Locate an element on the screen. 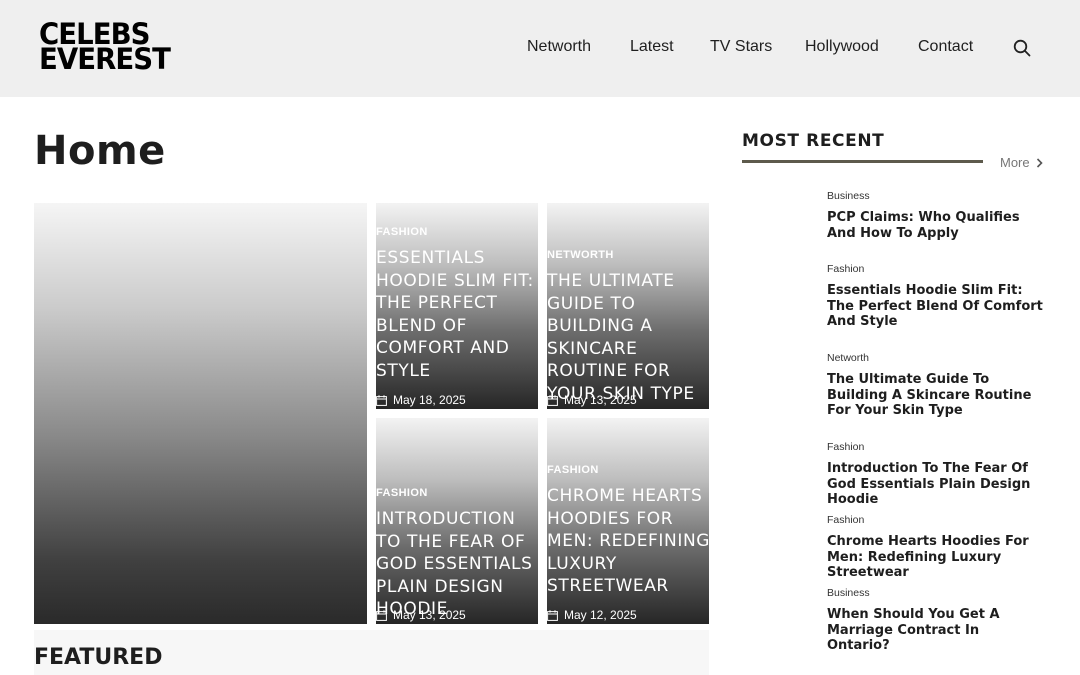 The height and width of the screenshot is (675, 1080). chevron-right-icon is located at coordinates (1039, 162).